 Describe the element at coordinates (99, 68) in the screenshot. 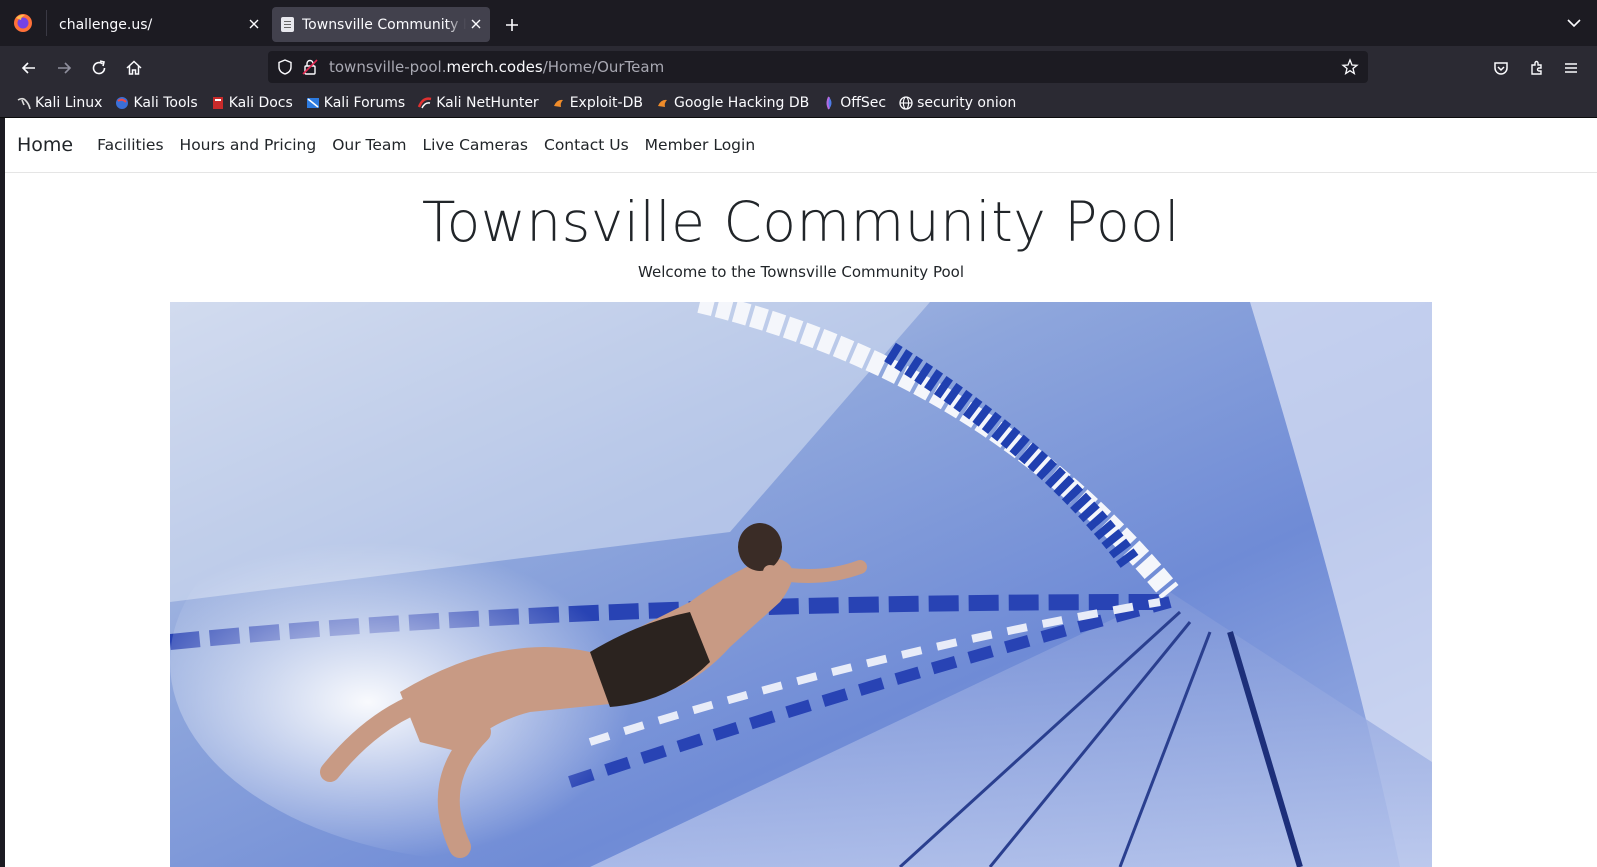

I see `reload-icon` at that location.